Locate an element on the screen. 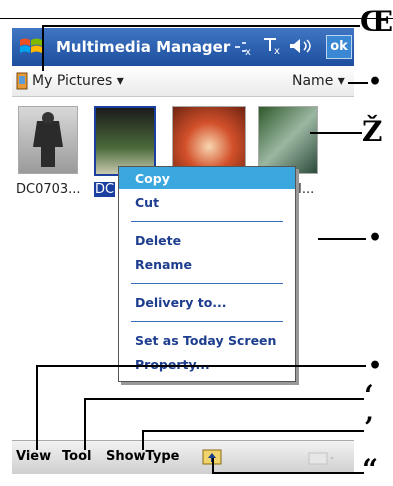 The width and height of the screenshot is (393, 486). volume-icon is located at coordinates (302, 46).